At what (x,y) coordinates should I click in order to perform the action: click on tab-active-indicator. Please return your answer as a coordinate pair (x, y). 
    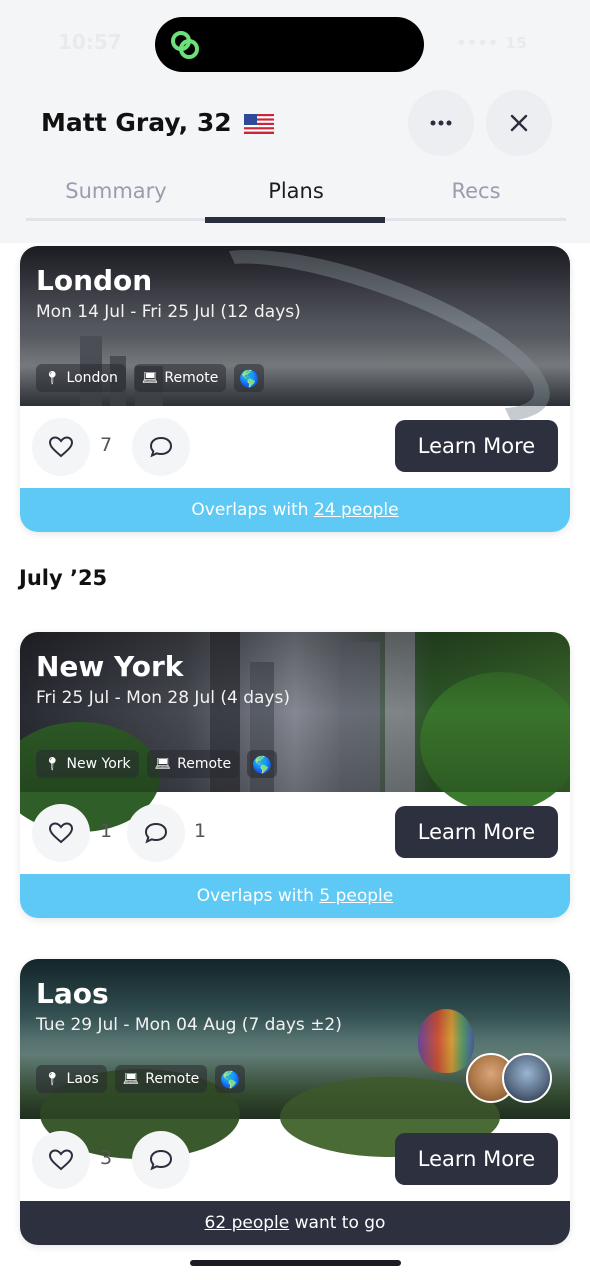
    Looking at the image, I should click on (295, 220).